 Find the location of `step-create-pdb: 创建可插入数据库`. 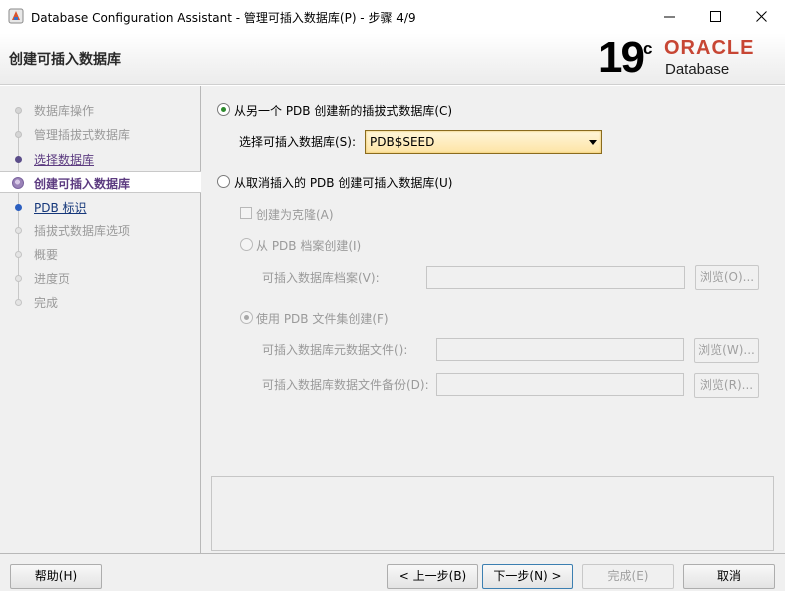

step-create-pdb: 创建可插入数据库 is located at coordinates (100, 182).